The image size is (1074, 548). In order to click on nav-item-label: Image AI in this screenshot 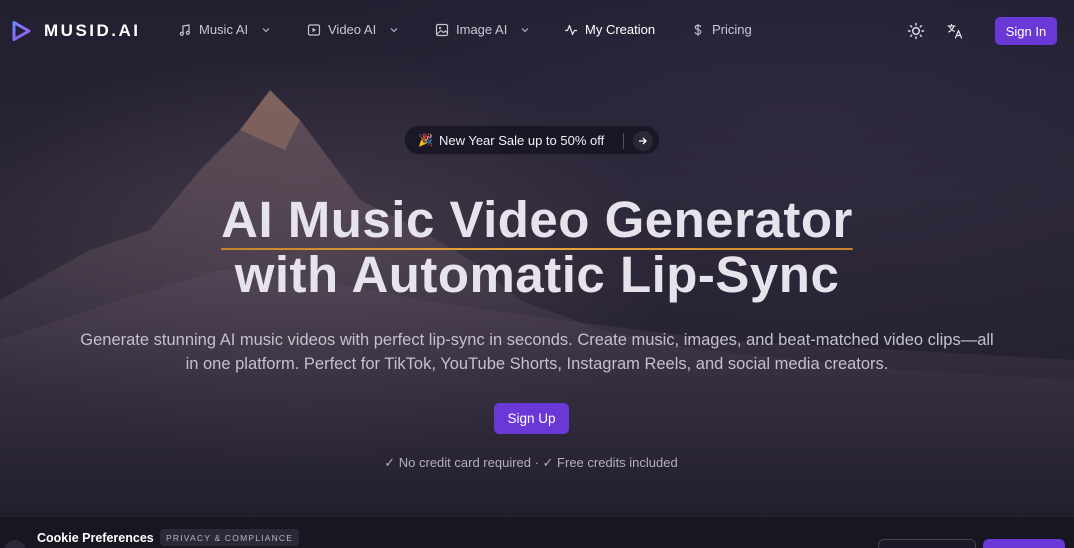, I will do `click(482, 29)`.